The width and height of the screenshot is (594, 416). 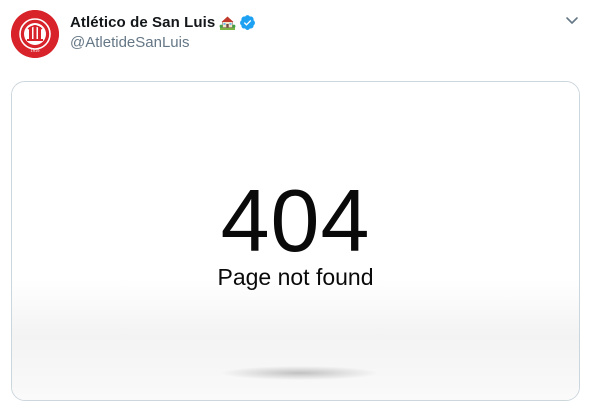 I want to click on error-code-text: 404, so click(x=295, y=220).